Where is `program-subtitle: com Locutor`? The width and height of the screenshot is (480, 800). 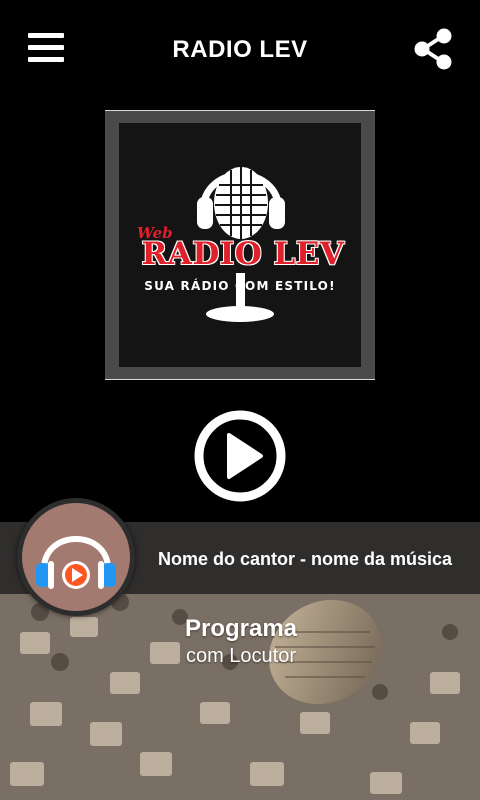 program-subtitle: com Locutor is located at coordinates (241, 656).